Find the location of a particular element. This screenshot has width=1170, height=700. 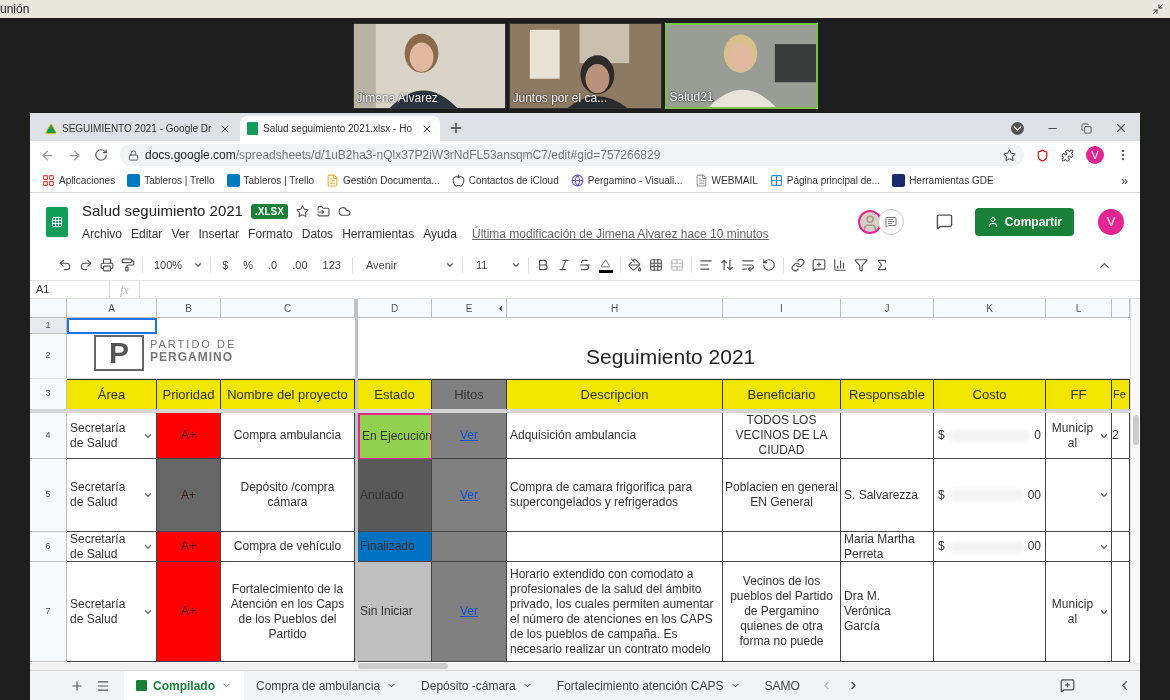

column-header: A is located at coordinates (112, 308).